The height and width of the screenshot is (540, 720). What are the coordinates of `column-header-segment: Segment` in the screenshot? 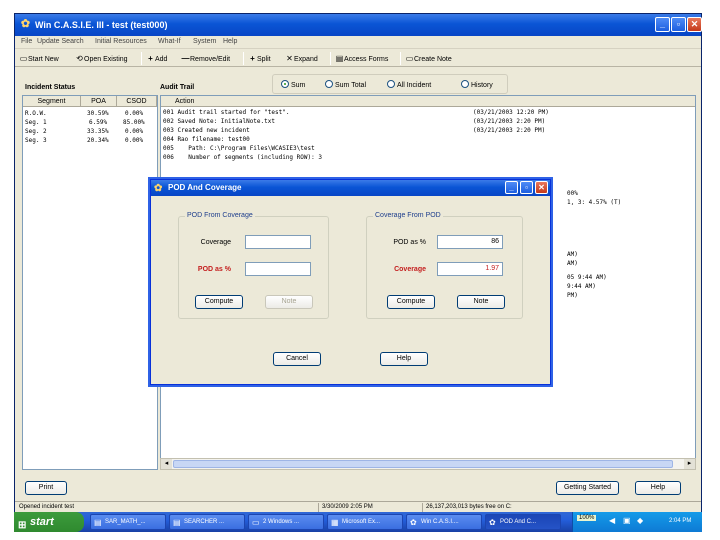 It's located at (52, 101).